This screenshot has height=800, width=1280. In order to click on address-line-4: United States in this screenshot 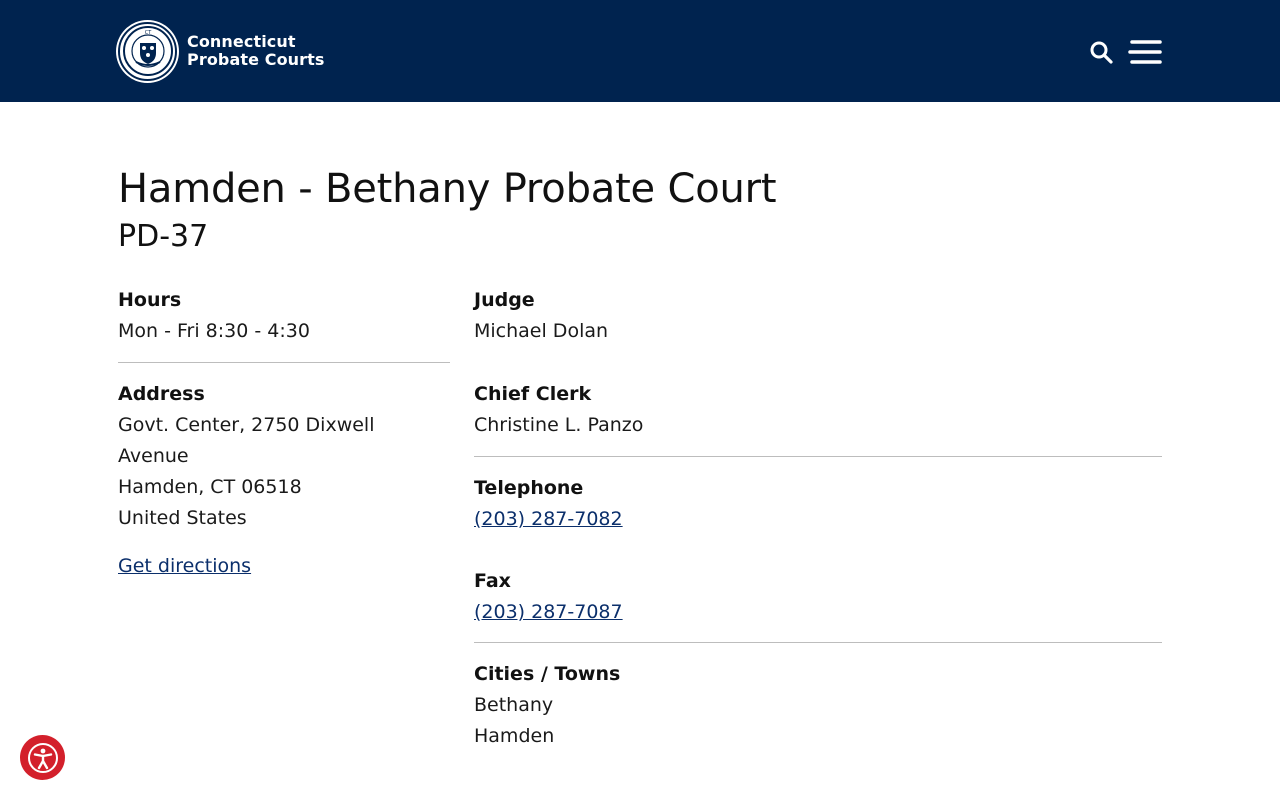, I will do `click(182, 518)`.